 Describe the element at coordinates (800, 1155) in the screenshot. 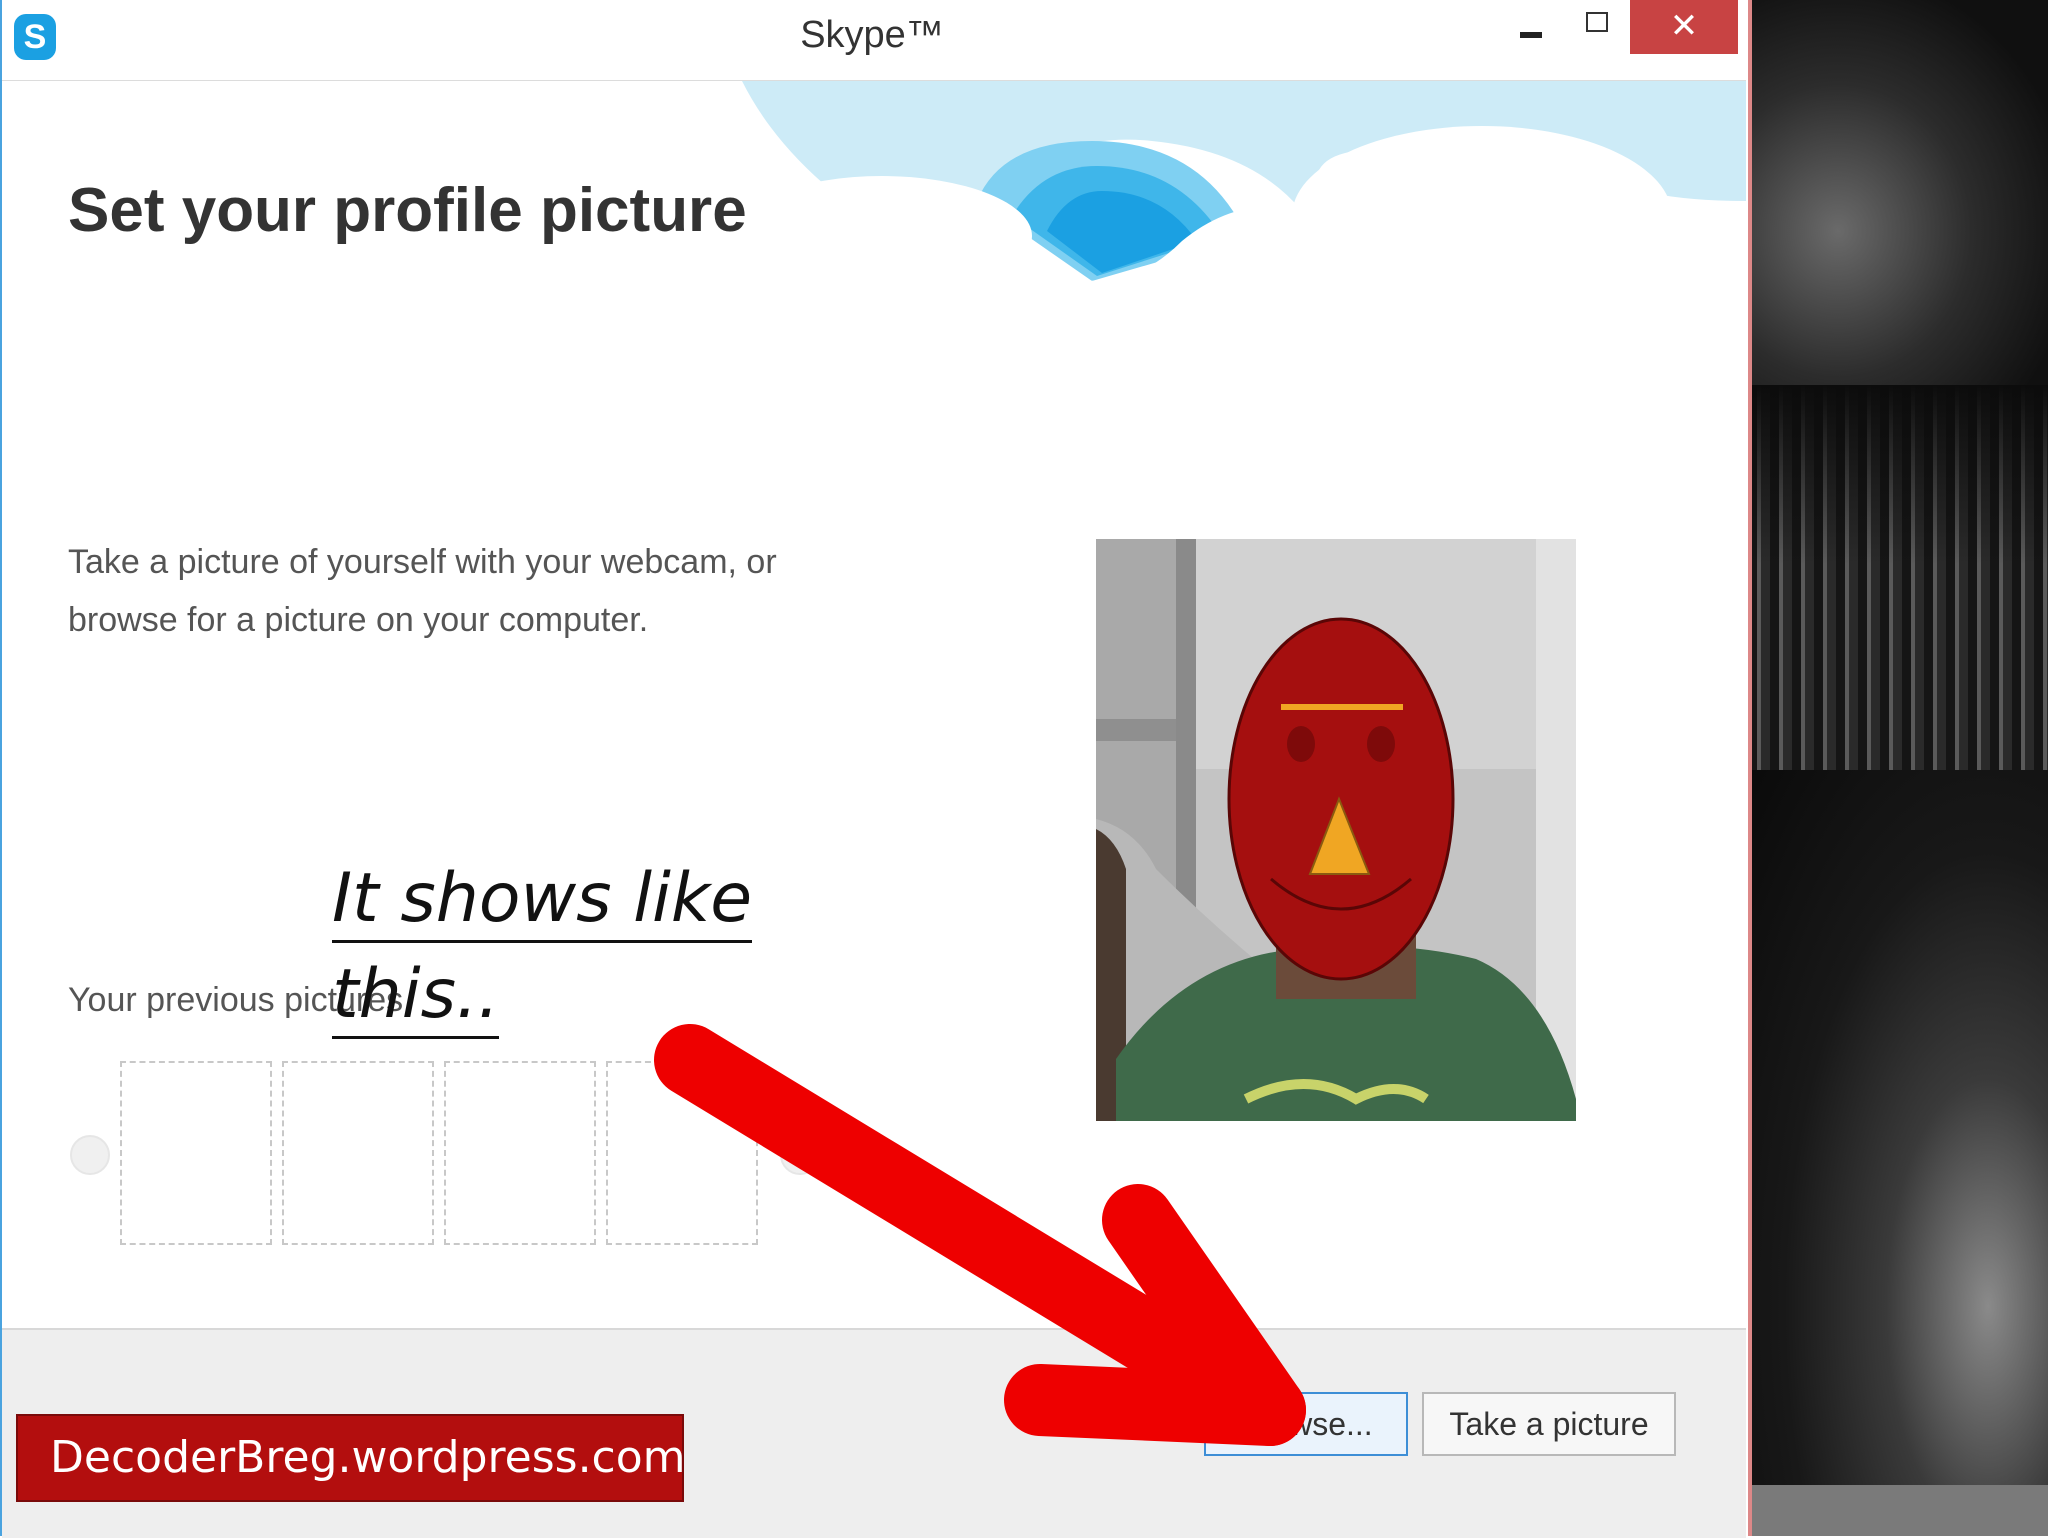

I see `next-arrow-icon` at that location.